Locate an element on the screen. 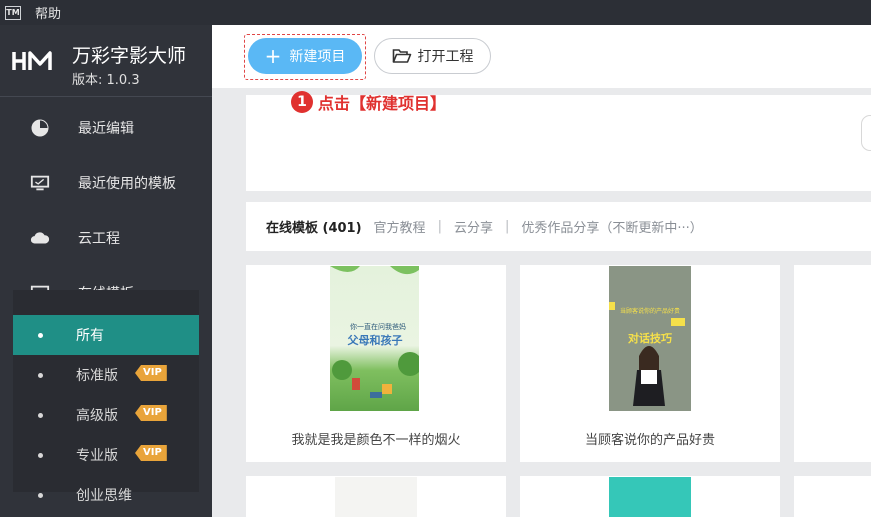  cloud-icon is located at coordinates (40, 238).